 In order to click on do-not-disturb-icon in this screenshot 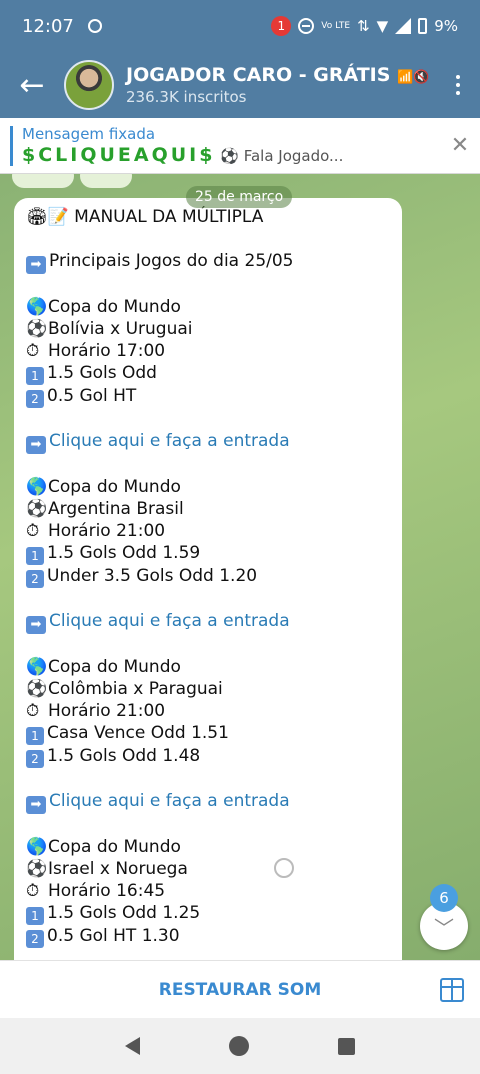, I will do `click(306, 26)`.